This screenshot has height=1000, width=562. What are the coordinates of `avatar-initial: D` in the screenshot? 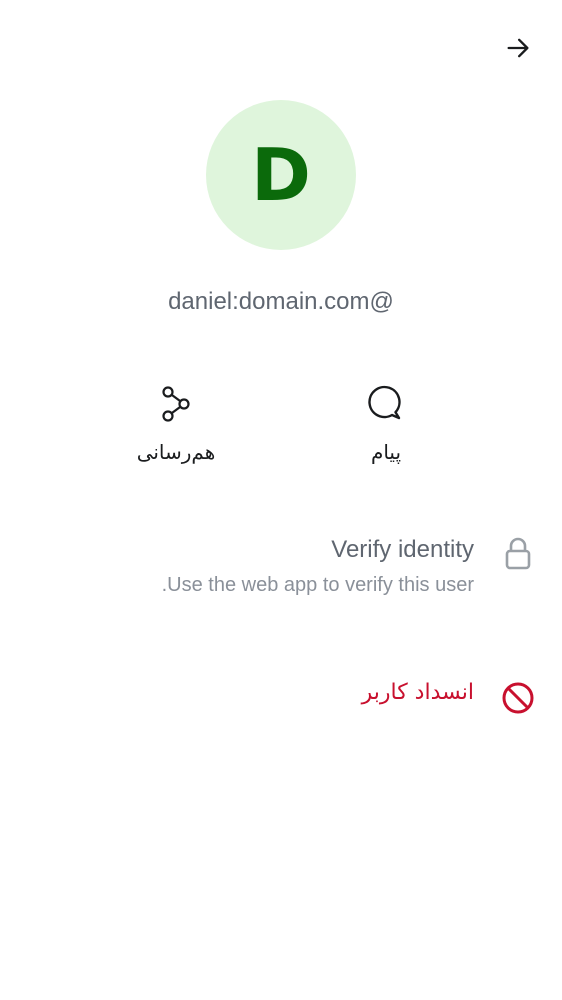 It's located at (281, 175).